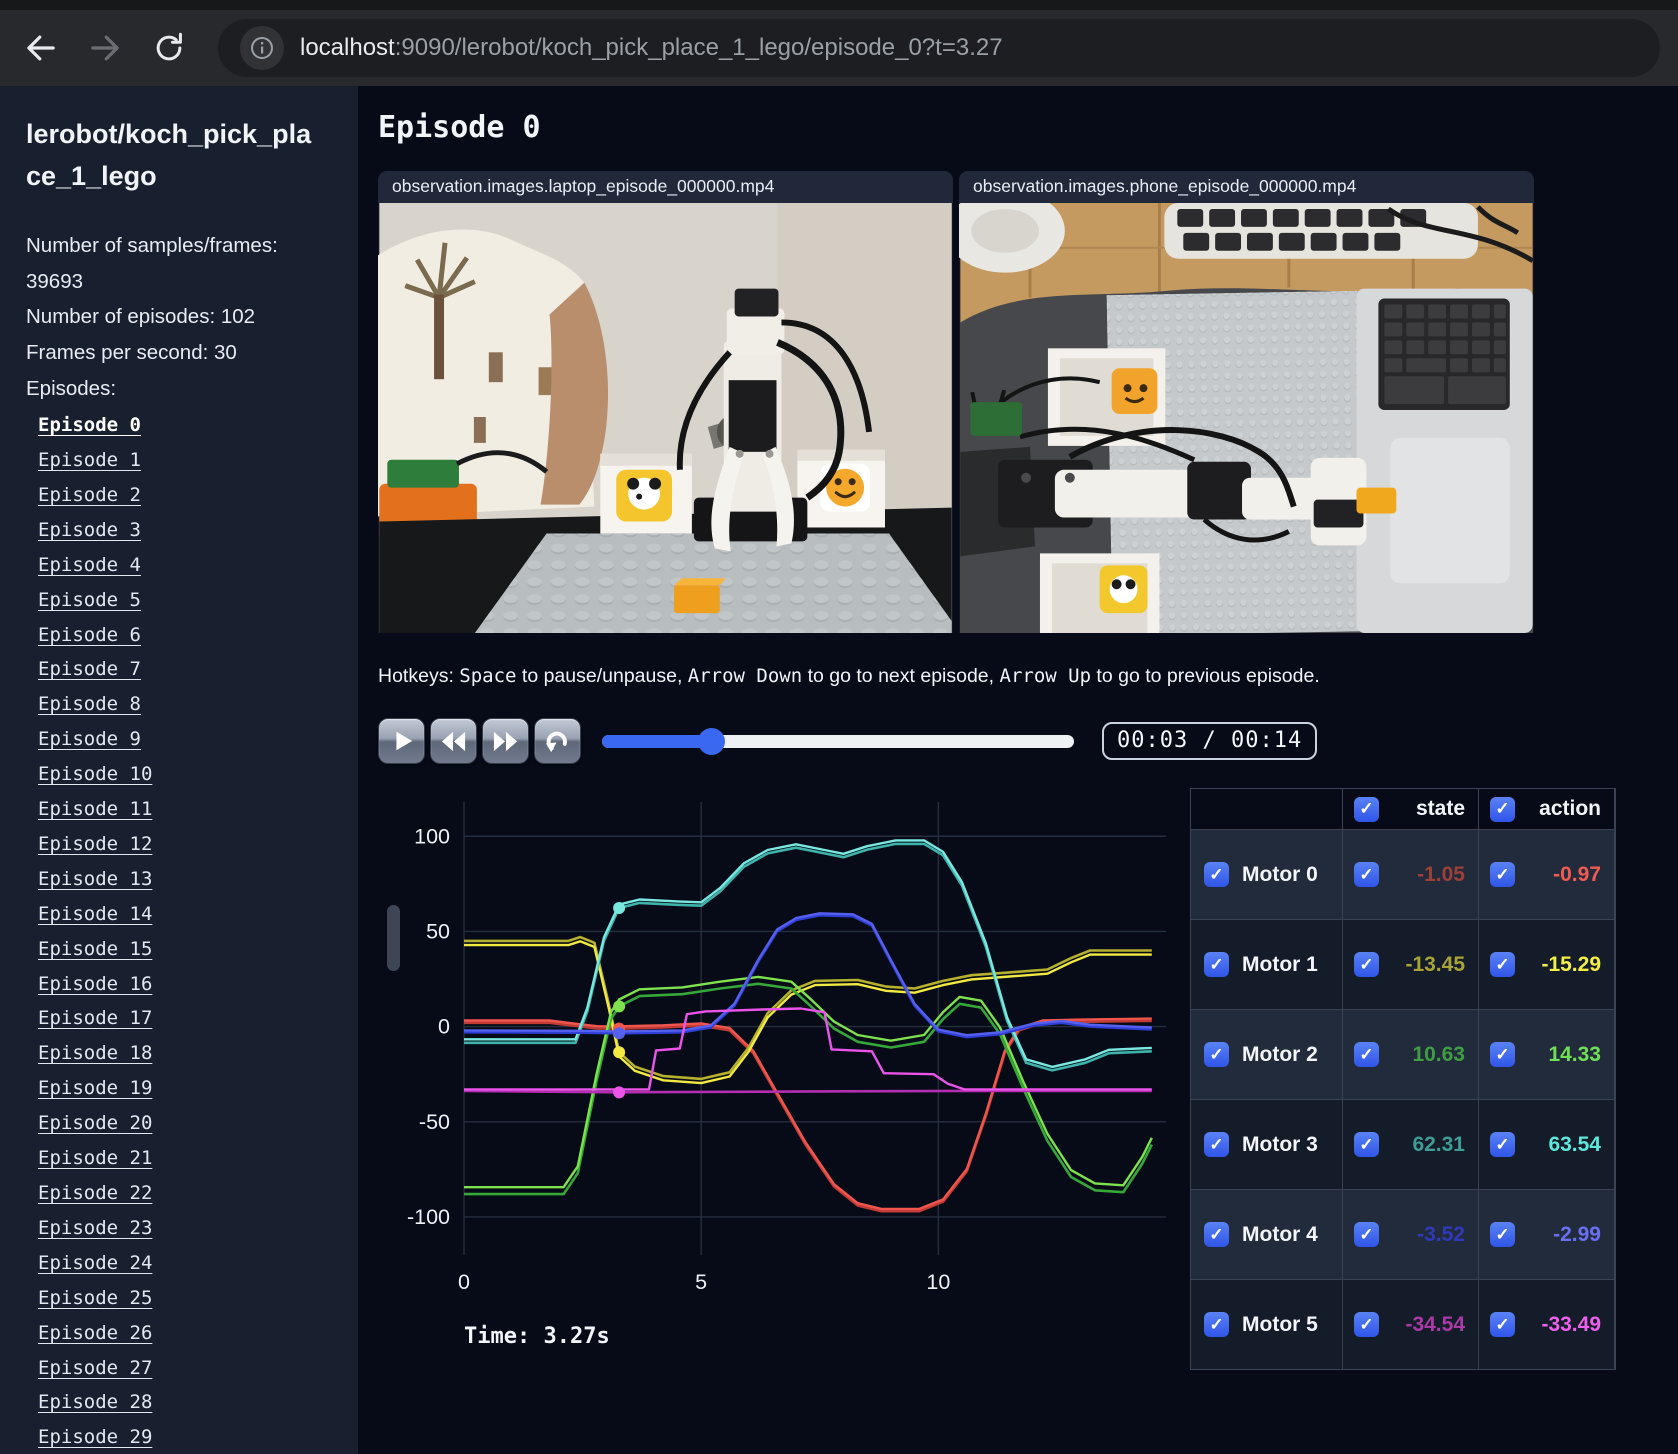 This screenshot has height=1454, width=1678. Describe the element at coordinates (198, 1299) in the screenshot. I see `episode-list-item: Episode 25` at that location.